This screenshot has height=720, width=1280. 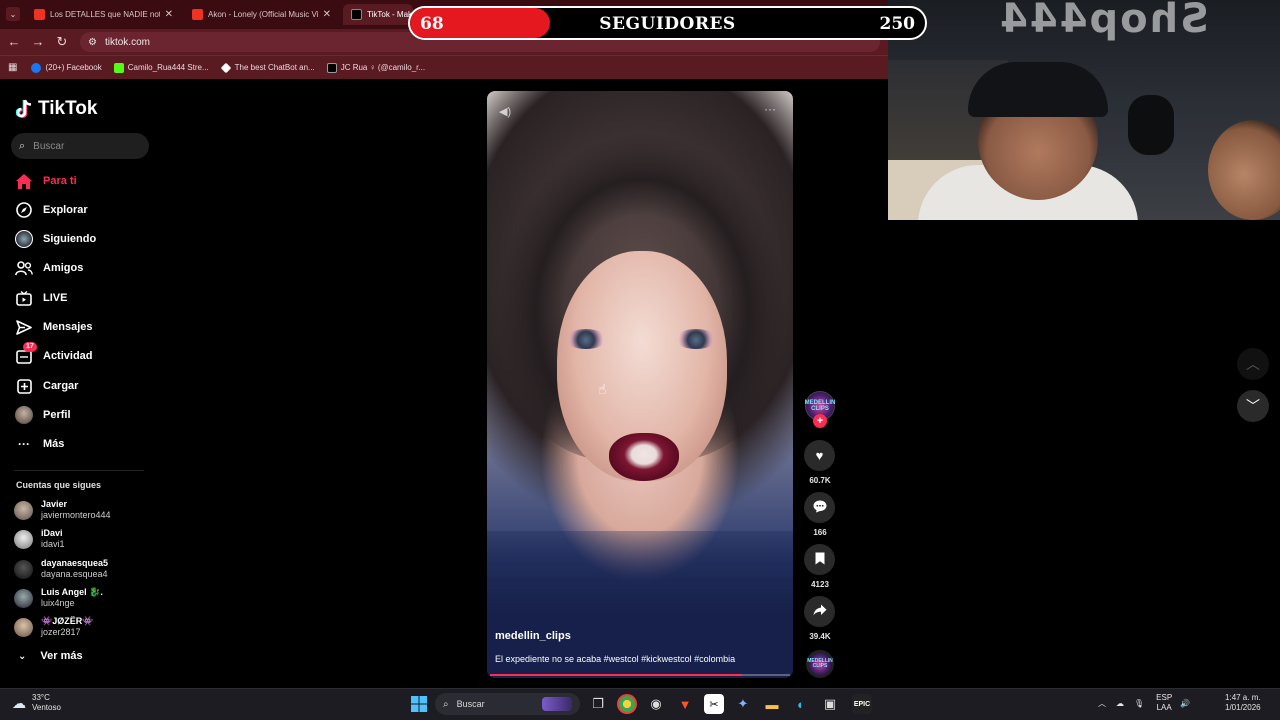 I want to click on task-view-icon: ❐, so click(x=598, y=704).